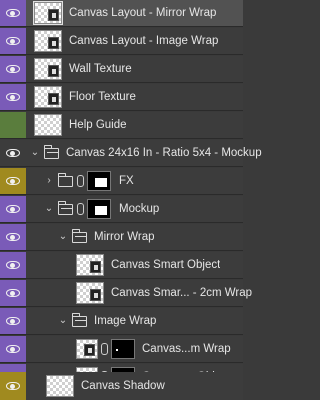 The width and height of the screenshot is (320, 400). I want to click on layer-row: Canvas Smar... - 2cm Wrap, so click(126, 293).